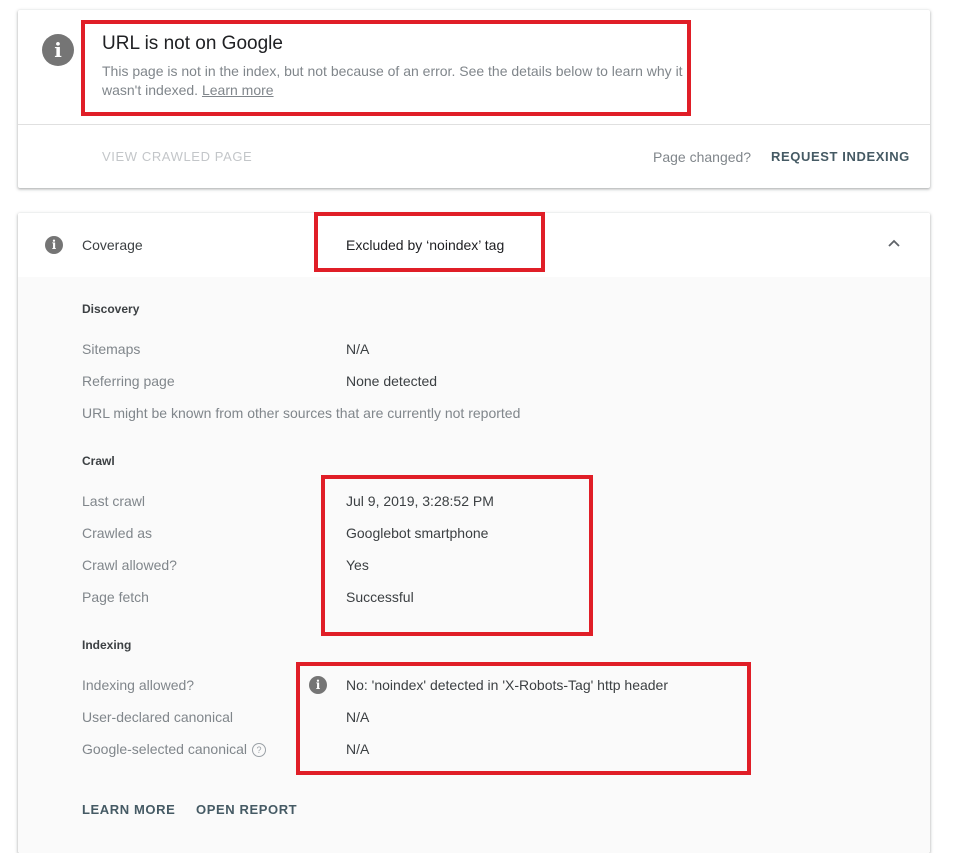  I want to click on sitemaps-value: N/A, so click(358, 349).